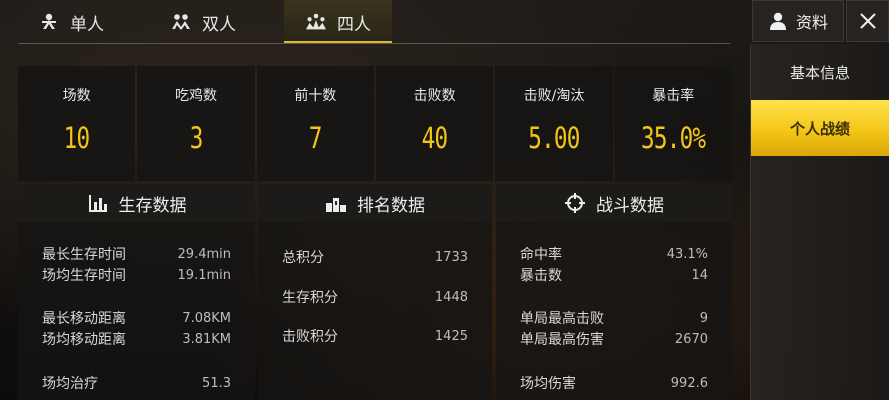  I want to click on stat-kd: 击败/淘汰 5.00, so click(554, 123).